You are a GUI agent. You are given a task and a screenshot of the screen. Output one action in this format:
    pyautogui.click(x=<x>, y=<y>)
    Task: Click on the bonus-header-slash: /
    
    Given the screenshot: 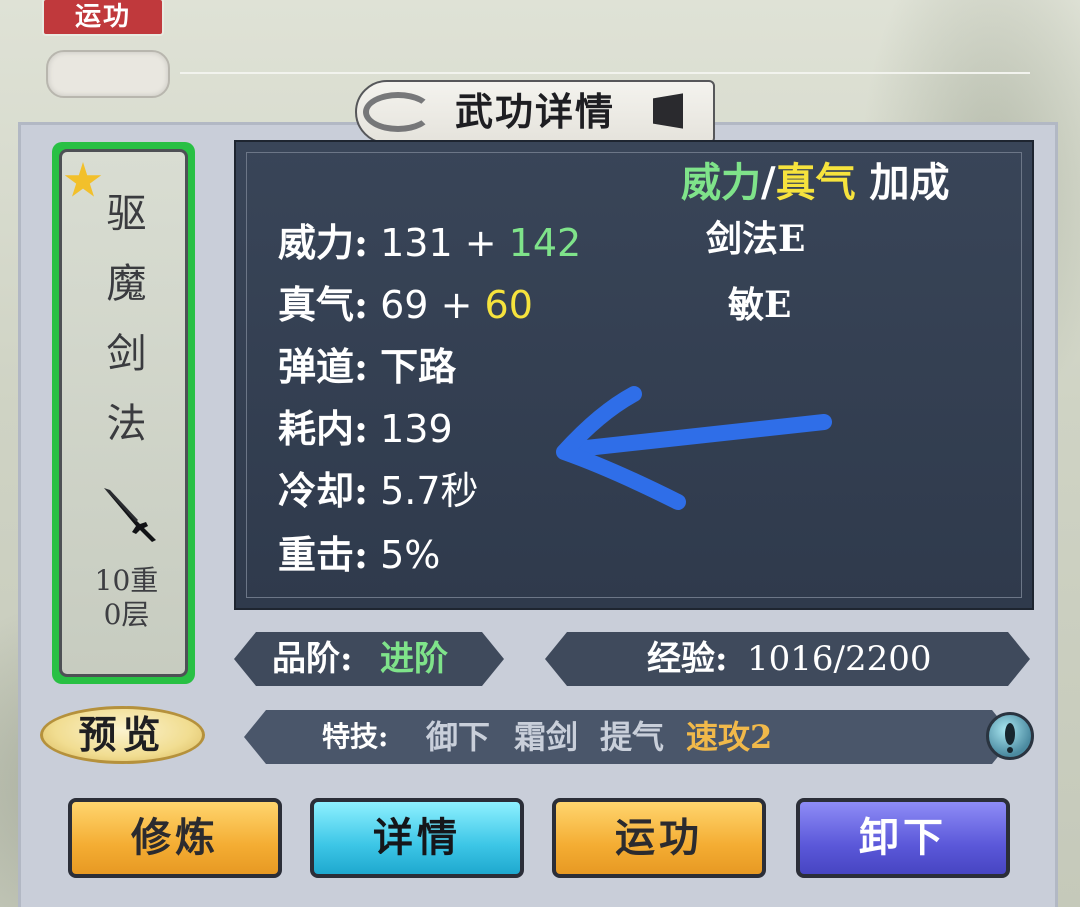 What is the action you would take?
    pyautogui.click(x=768, y=182)
    